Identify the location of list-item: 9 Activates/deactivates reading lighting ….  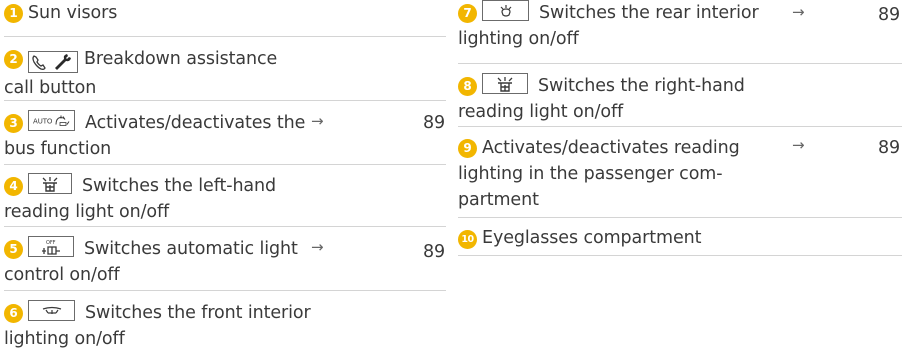
(680, 172).